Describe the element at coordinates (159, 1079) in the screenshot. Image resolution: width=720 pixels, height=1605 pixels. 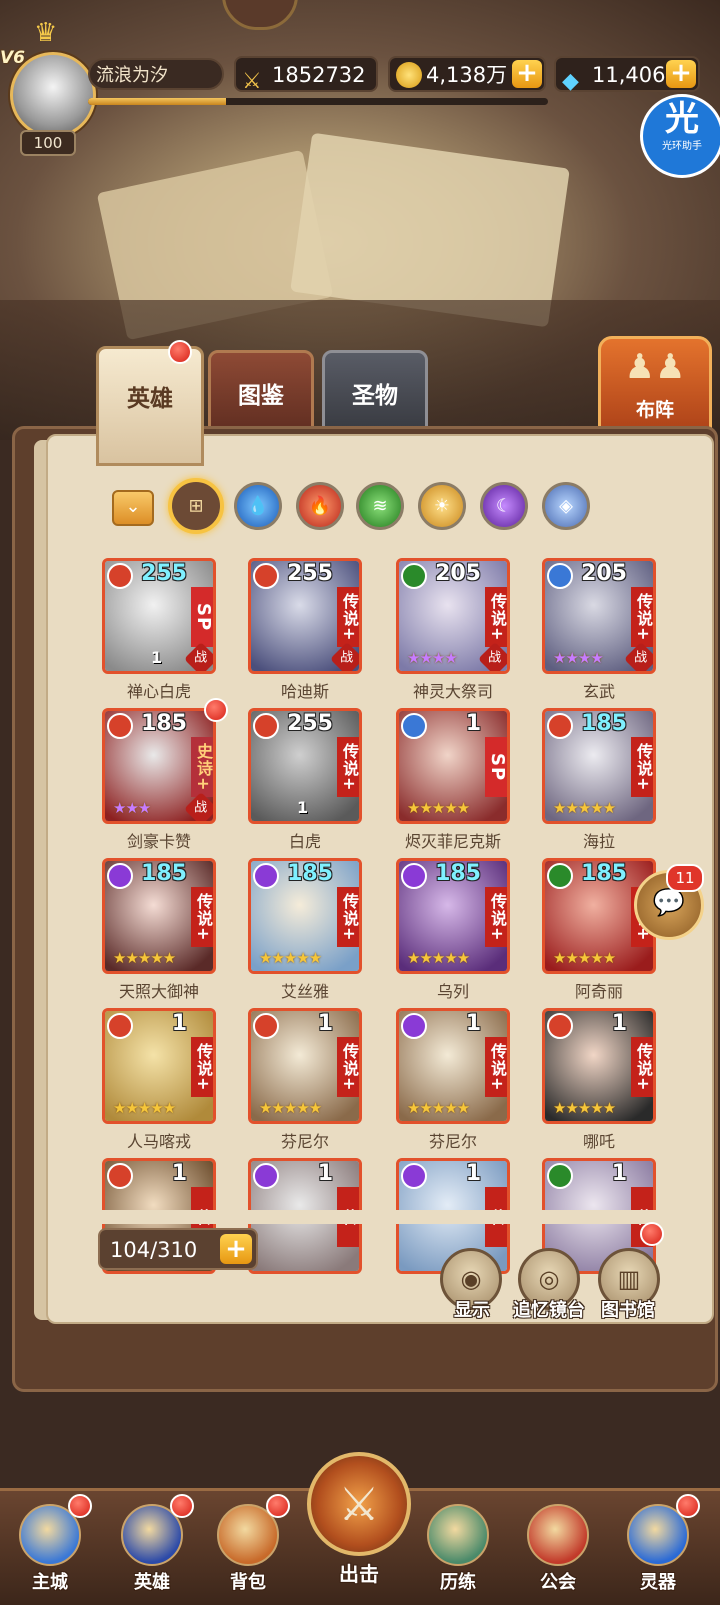
I see `hero-card: 1 传说+ ★★★★★ 人马喀戎` at that location.